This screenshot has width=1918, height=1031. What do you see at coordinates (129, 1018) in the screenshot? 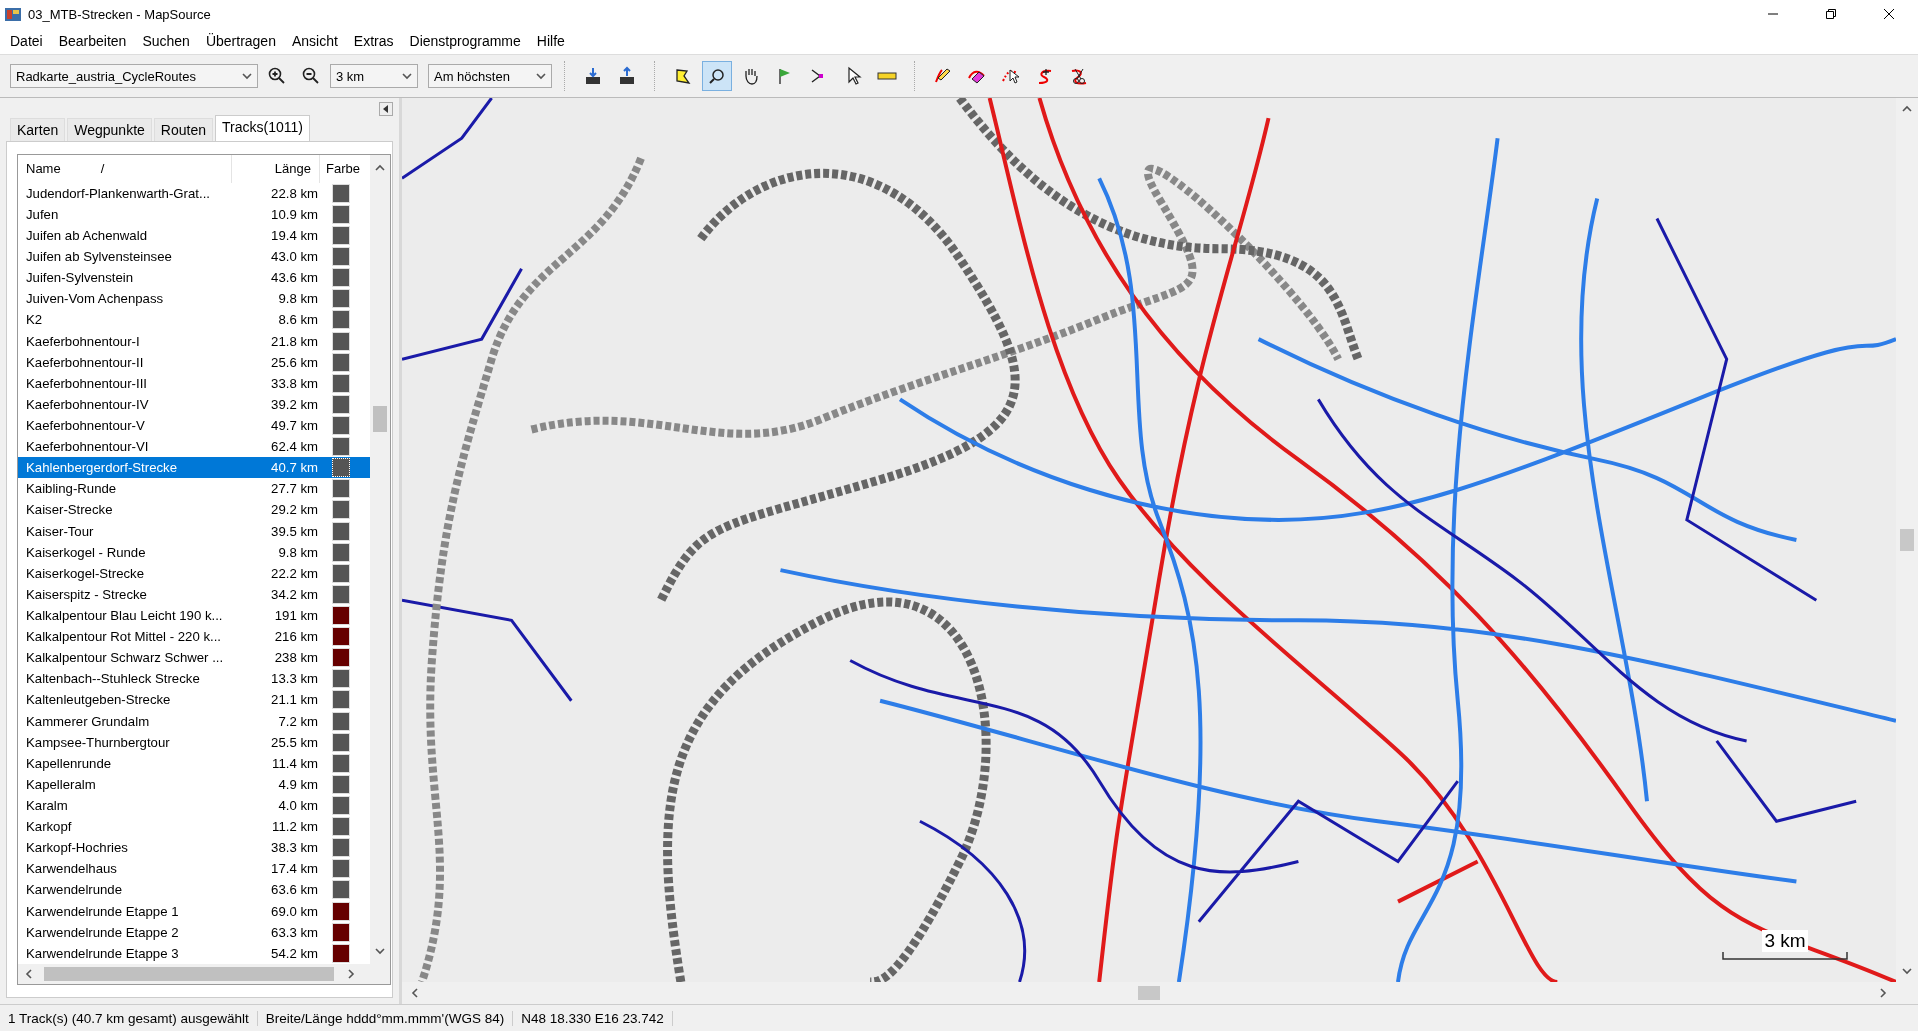
I see `status-text: 1 Track(s) (40.7 km gesamt) ausgewählt` at bounding box center [129, 1018].